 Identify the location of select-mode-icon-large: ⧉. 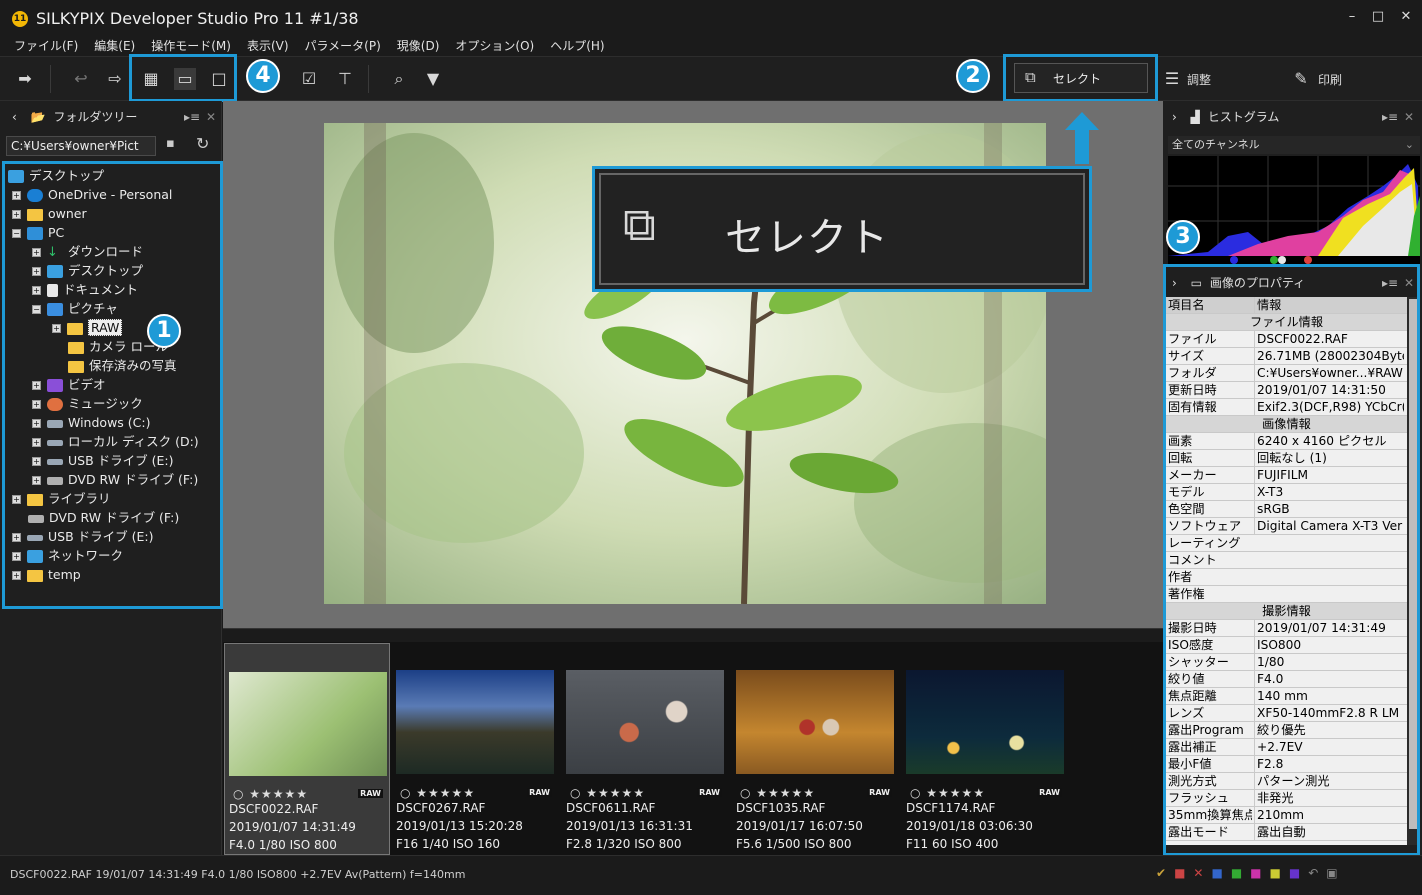
(639, 224).